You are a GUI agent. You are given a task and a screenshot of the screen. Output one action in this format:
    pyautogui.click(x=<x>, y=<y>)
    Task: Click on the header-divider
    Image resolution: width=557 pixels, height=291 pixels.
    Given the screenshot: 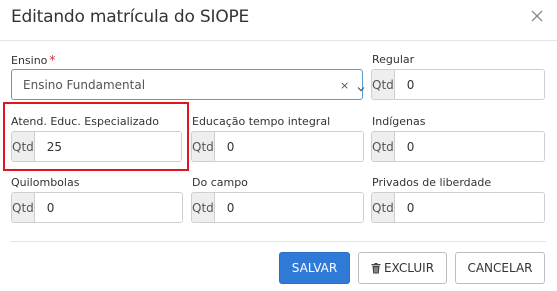 What is the action you would take?
    pyautogui.click(x=278, y=40)
    